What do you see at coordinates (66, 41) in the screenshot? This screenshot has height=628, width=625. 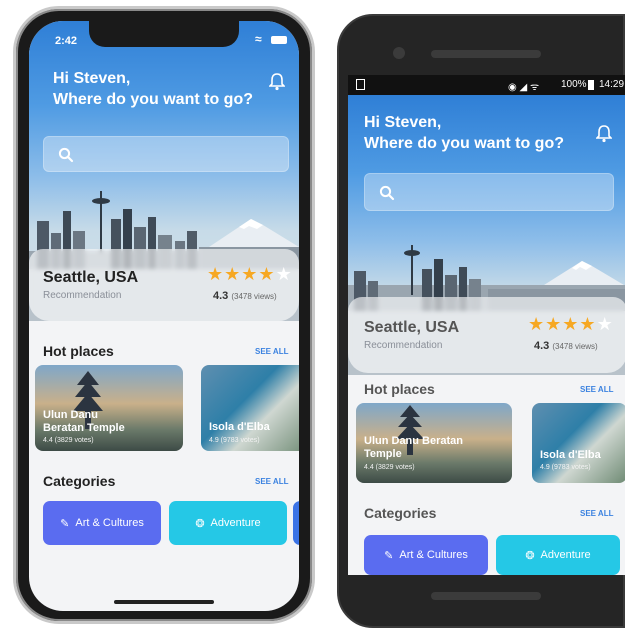 I see `status-time: 2:42` at bounding box center [66, 41].